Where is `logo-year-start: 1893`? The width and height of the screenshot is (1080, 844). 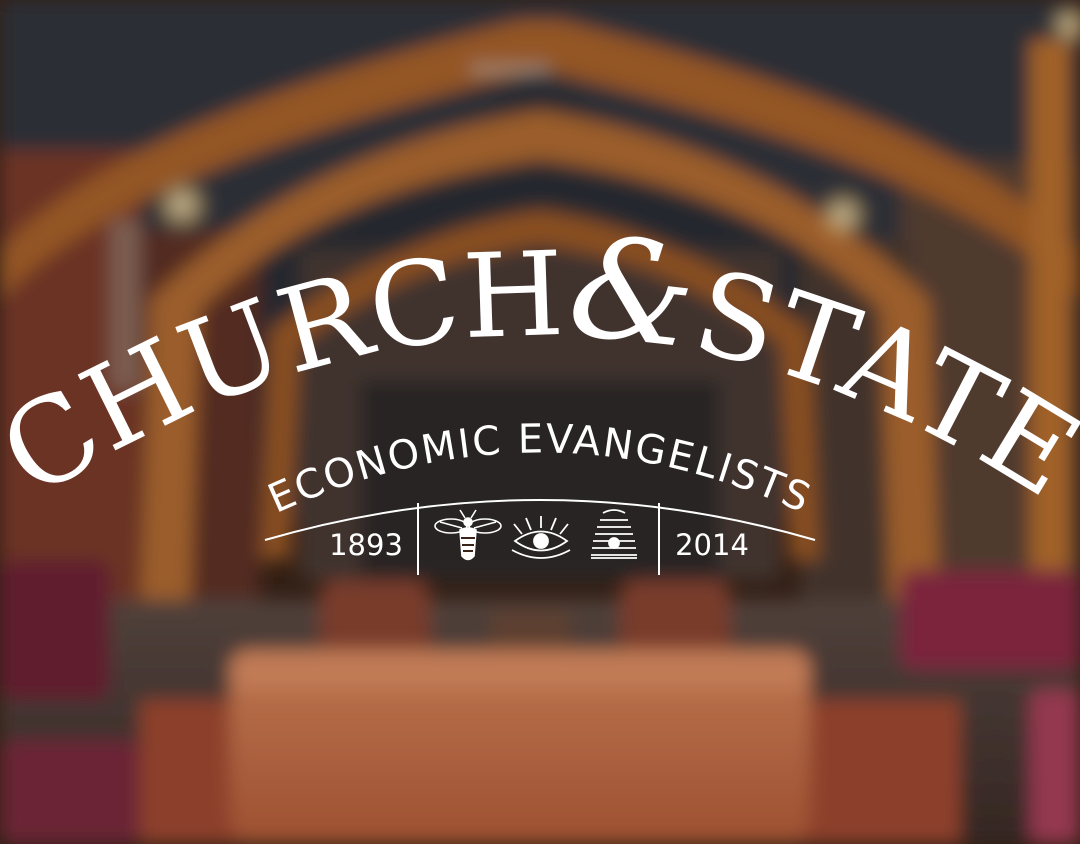 logo-year-start: 1893 is located at coordinates (366, 545).